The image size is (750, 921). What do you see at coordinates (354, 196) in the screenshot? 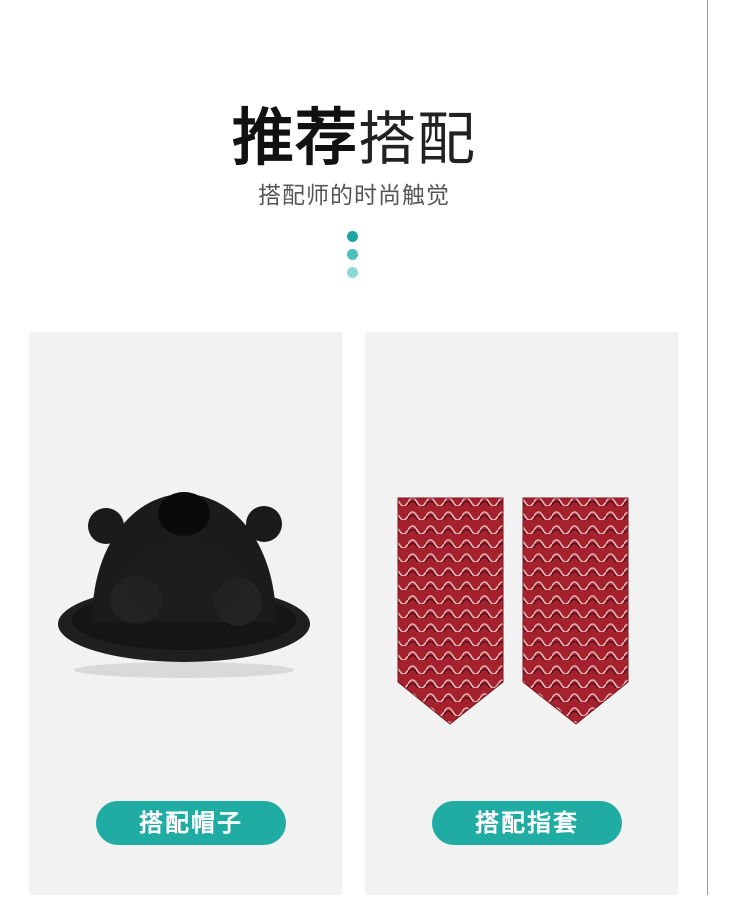
I see `section-subtitle: 搭配师的时尚触觉` at bounding box center [354, 196].